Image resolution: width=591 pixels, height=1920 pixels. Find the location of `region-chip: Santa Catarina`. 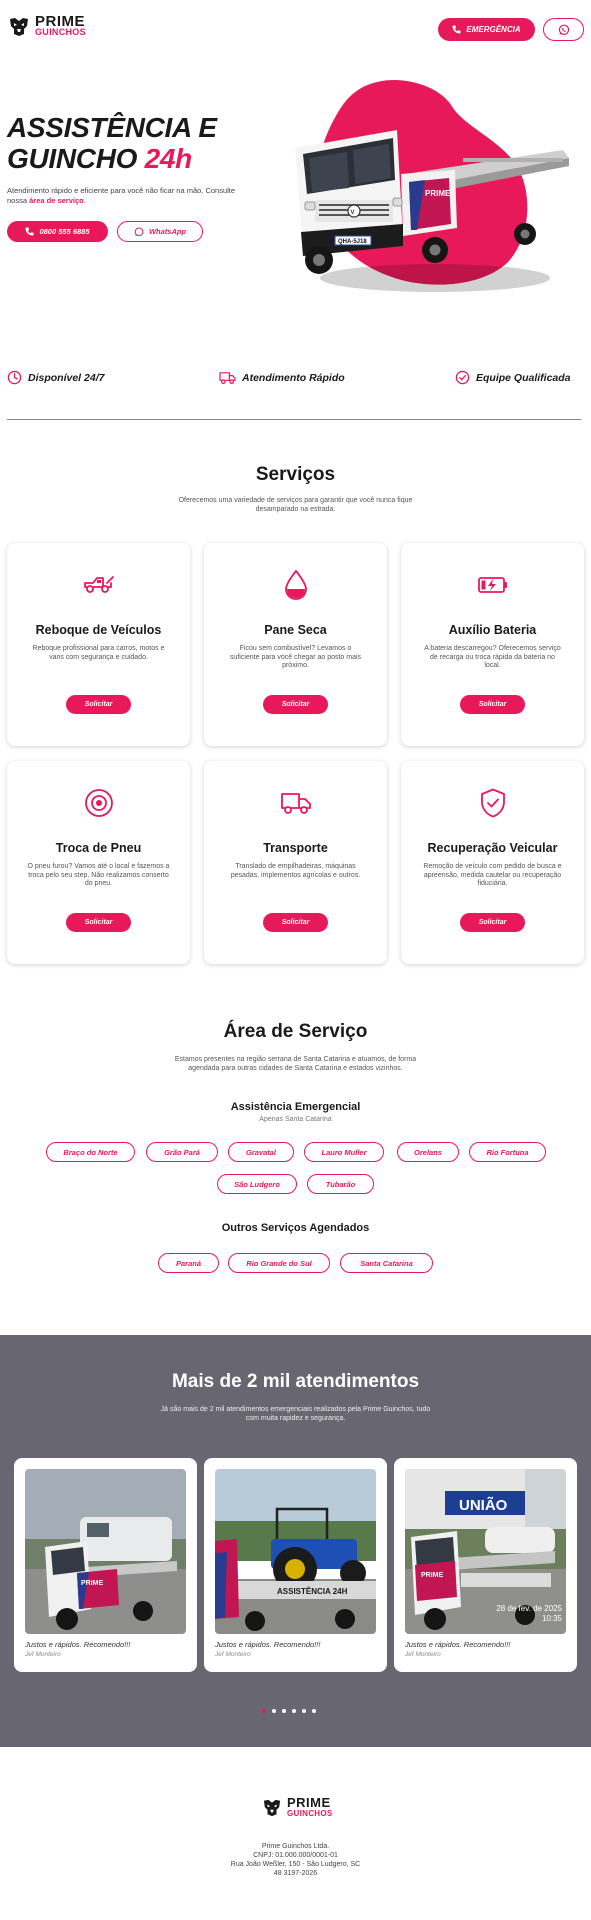

region-chip: Santa Catarina is located at coordinates (386, 1263).